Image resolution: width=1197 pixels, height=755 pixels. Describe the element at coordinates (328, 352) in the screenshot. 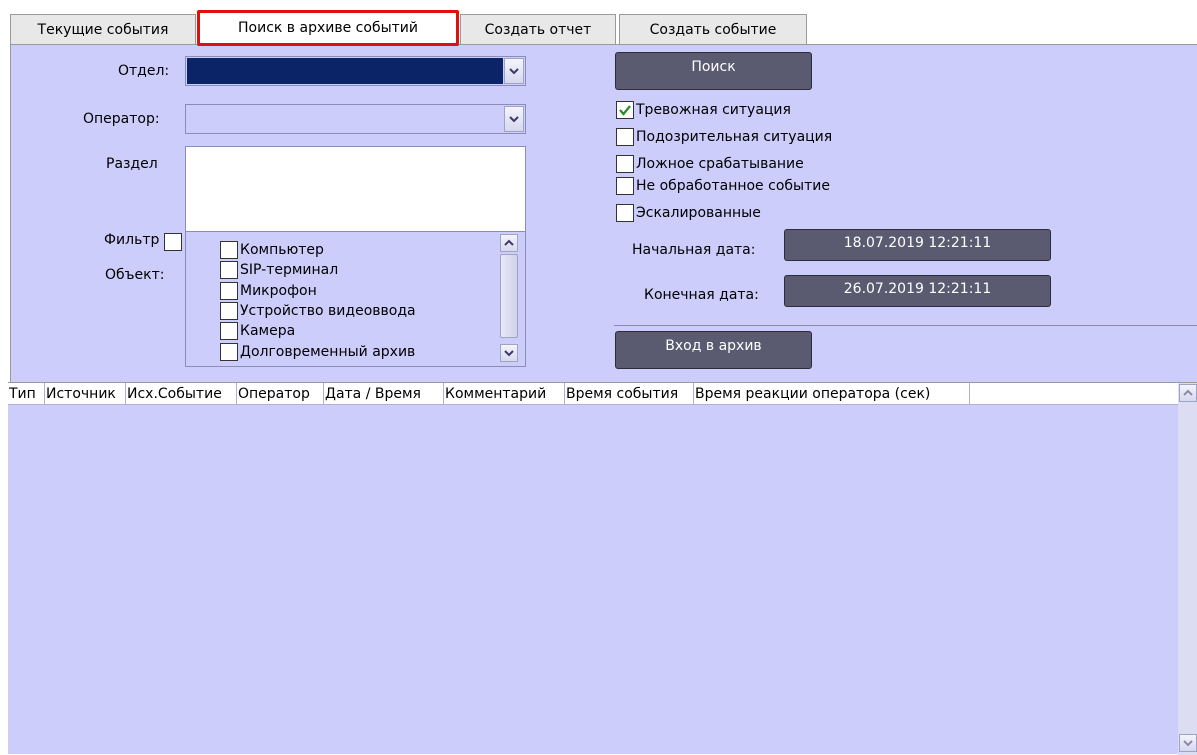

I see `object-label: Долговременный архив` at that location.